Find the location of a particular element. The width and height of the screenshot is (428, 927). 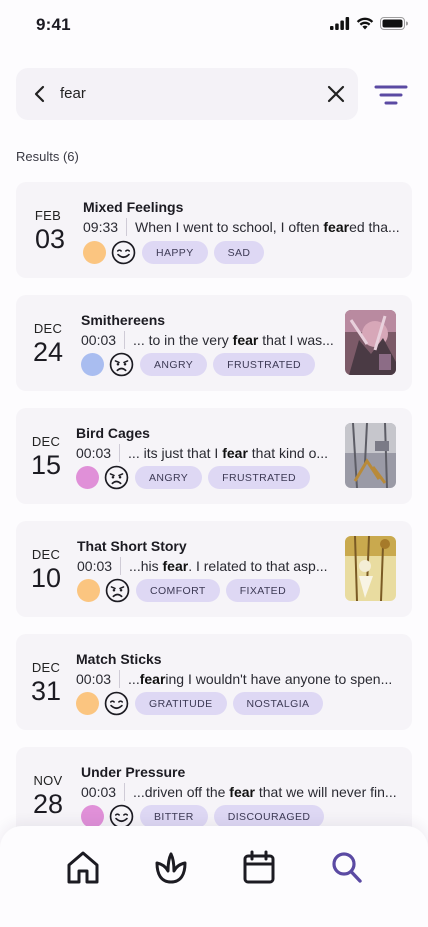

entry-month: NOV is located at coordinates (48, 780).